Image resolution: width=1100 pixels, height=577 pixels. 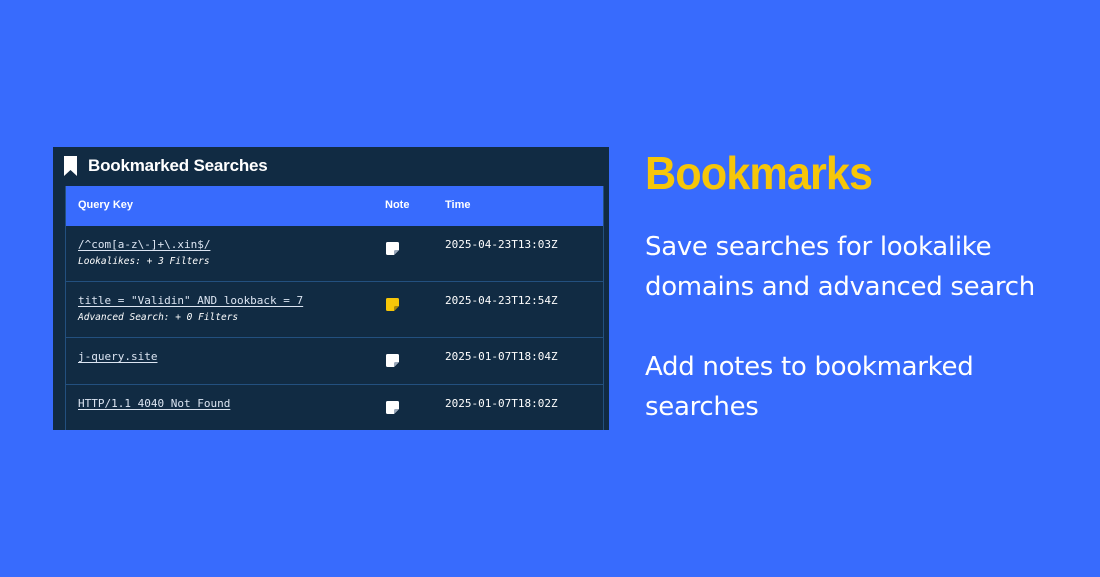 I want to click on panel-header: Bookmarked Searches, so click(x=331, y=166).